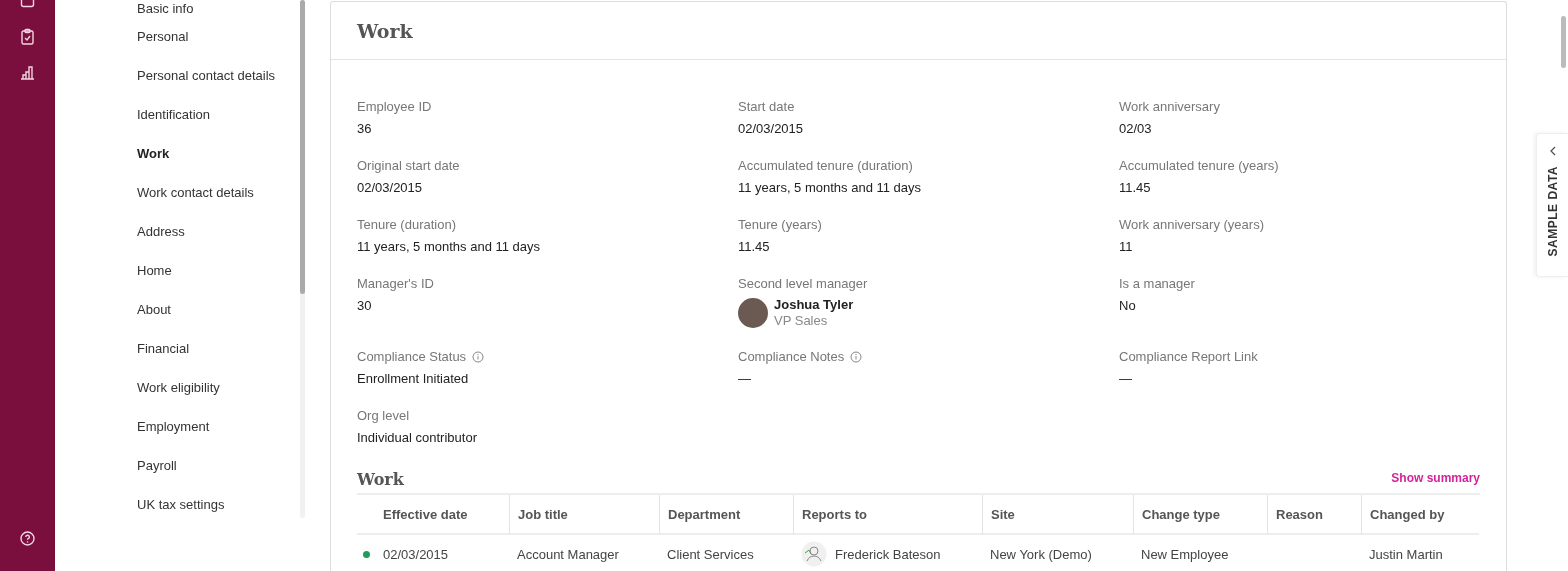 This screenshot has height=571, width=1568. I want to click on column-header: Department, so click(726, 515).